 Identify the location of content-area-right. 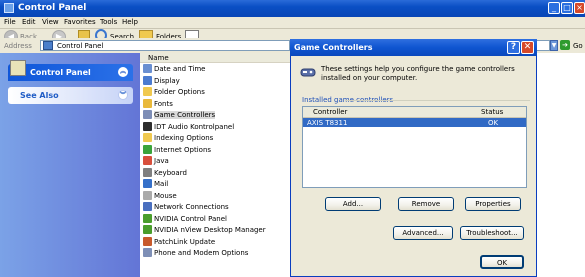
(561, 165).